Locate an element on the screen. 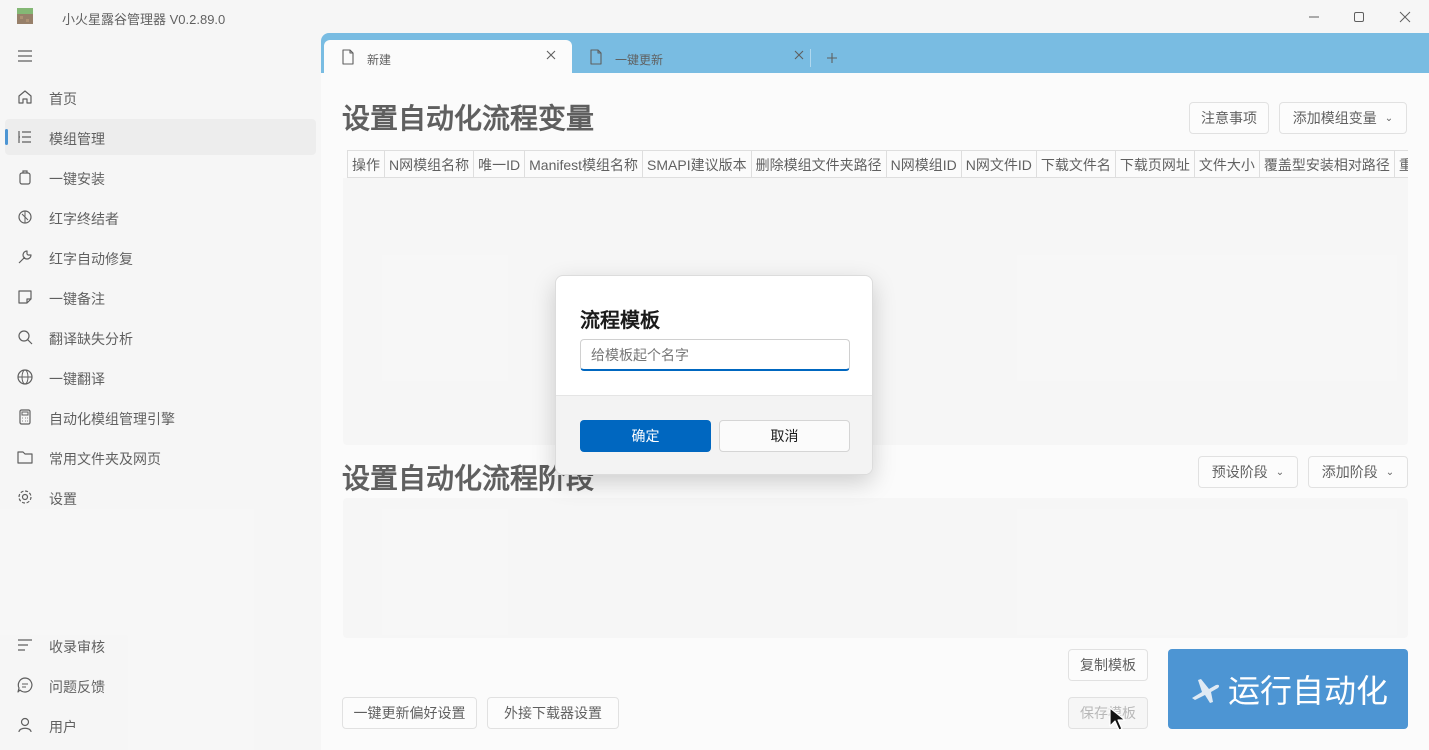  confirm-label: 确定 is located at coordinates (645, 436).